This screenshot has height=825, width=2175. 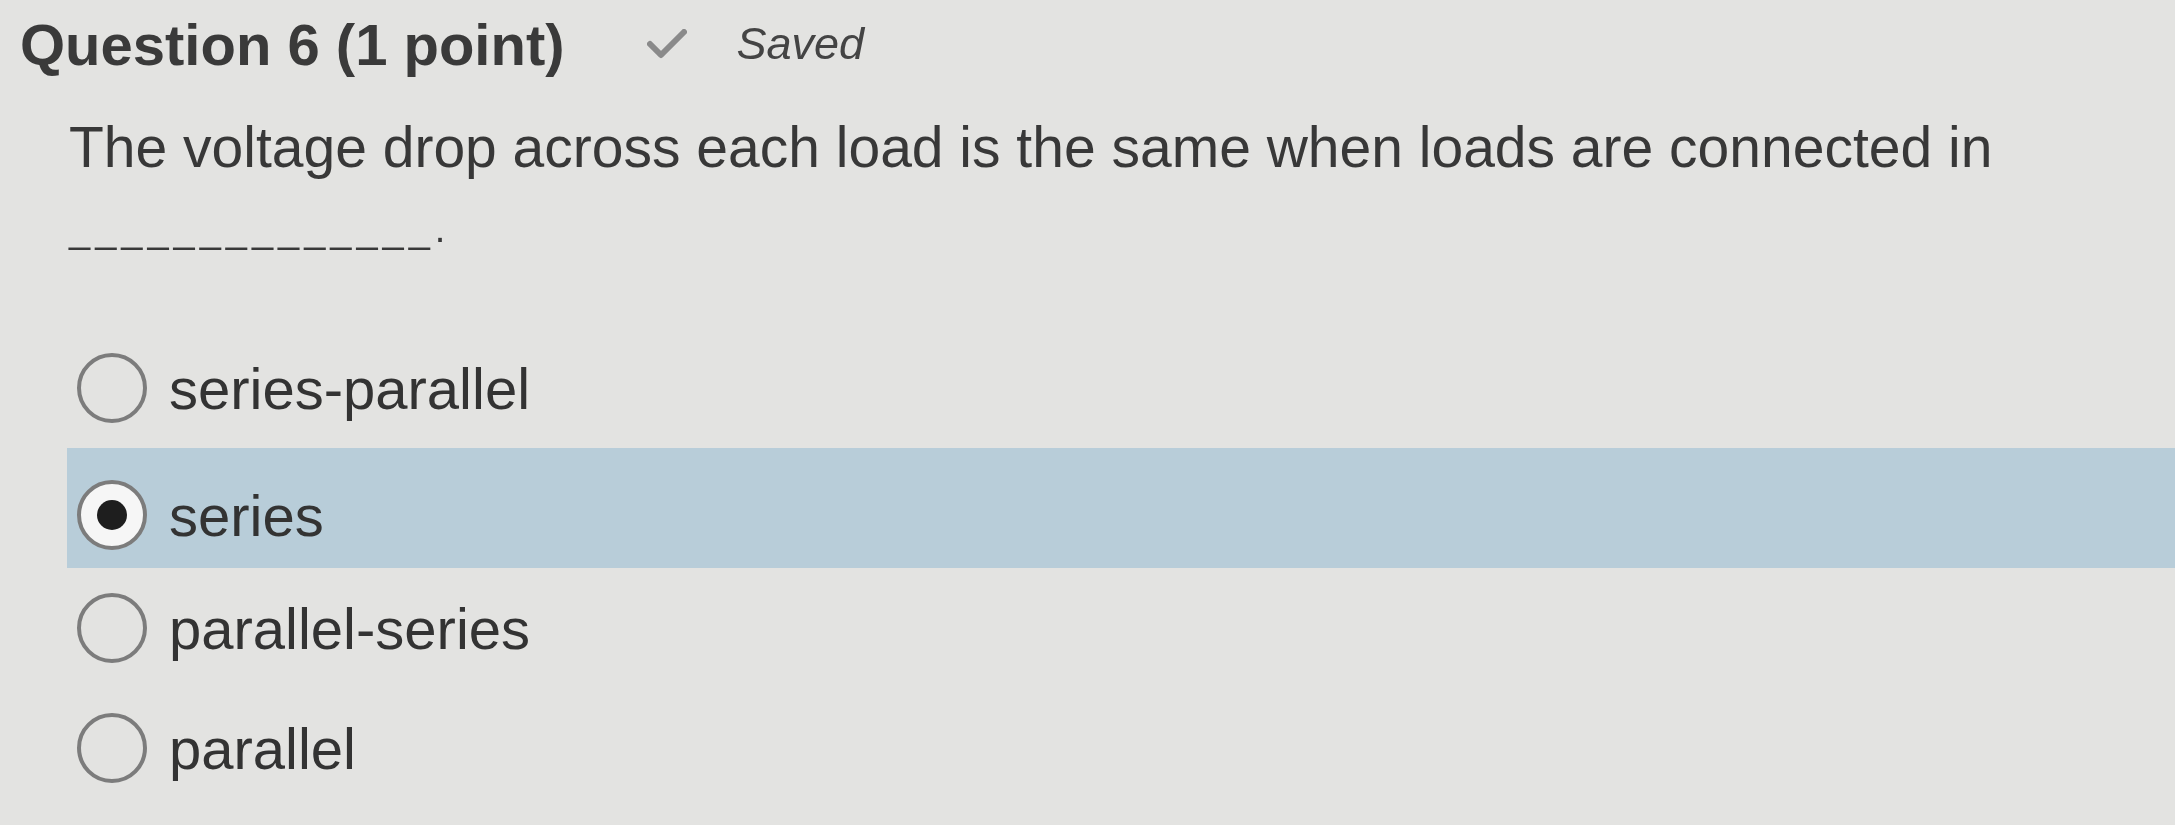 What do you see at coordinates (1031, 147) in the screenshot?
I see `question-text: The voltage drop across each load is the same when loads are connected in` at bounding box center [1031, 147].